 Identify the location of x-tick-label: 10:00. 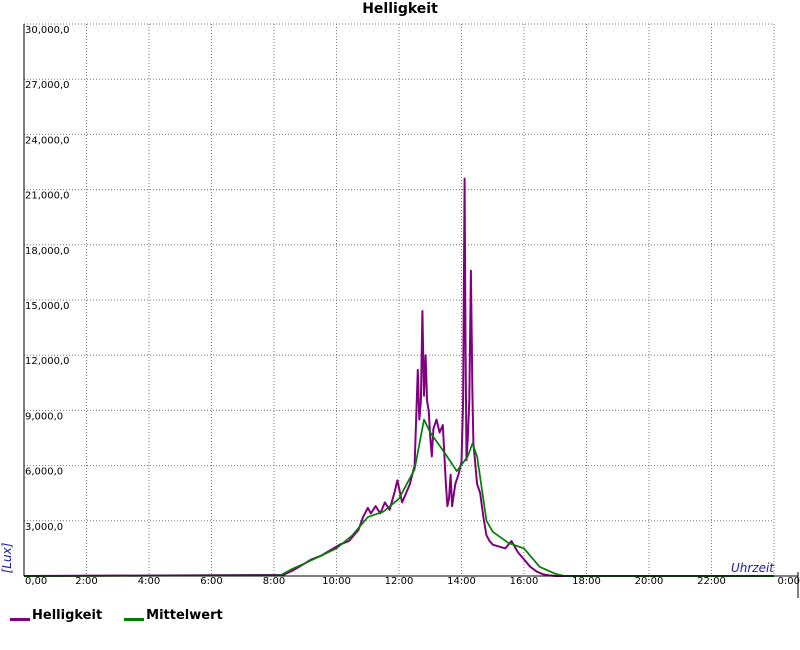
(336, 581).